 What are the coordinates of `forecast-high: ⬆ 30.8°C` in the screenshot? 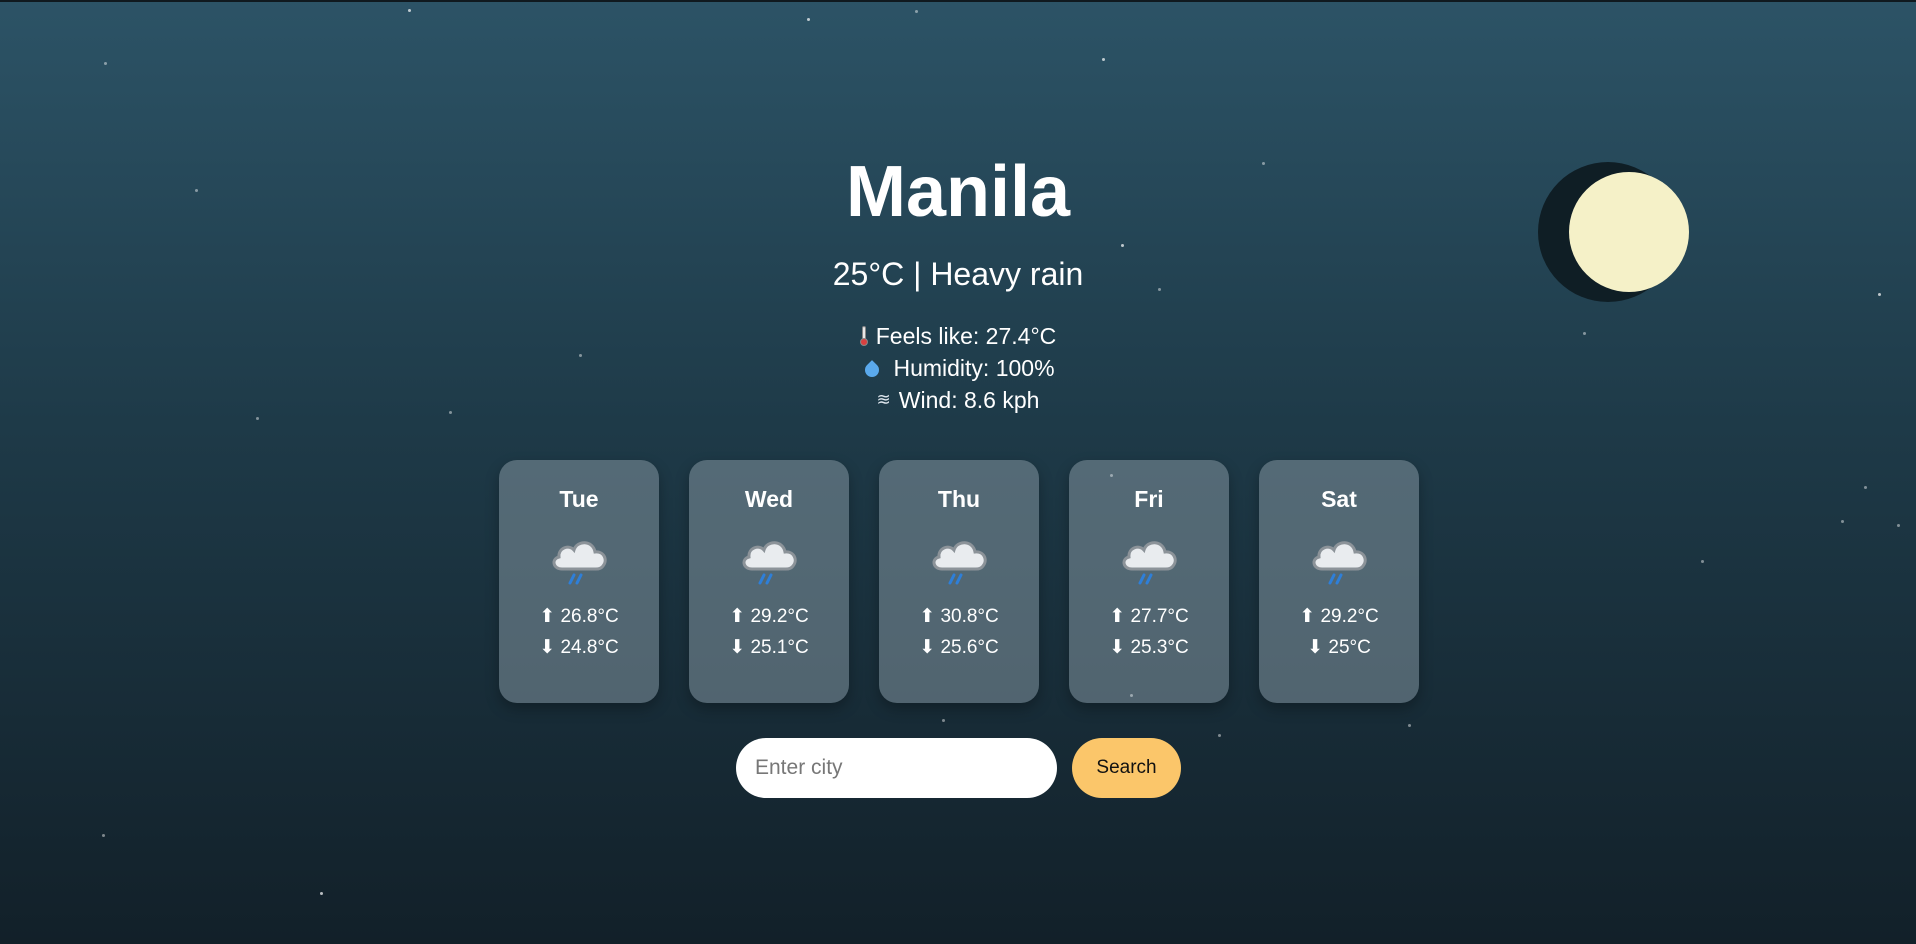 It's located at (959, 616).